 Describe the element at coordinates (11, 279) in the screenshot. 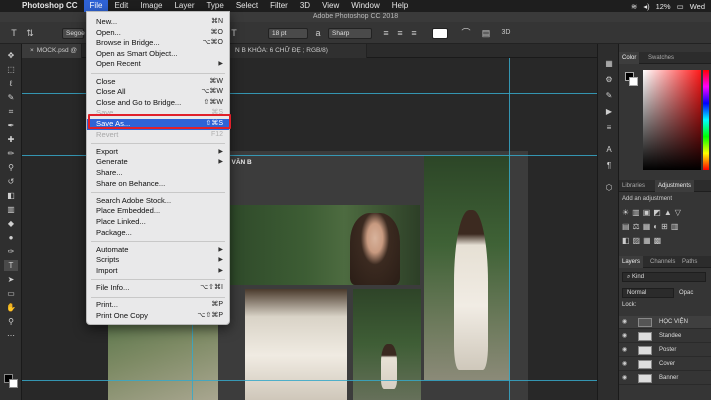

I see `path-select-tool-icon: ➤` at that location.